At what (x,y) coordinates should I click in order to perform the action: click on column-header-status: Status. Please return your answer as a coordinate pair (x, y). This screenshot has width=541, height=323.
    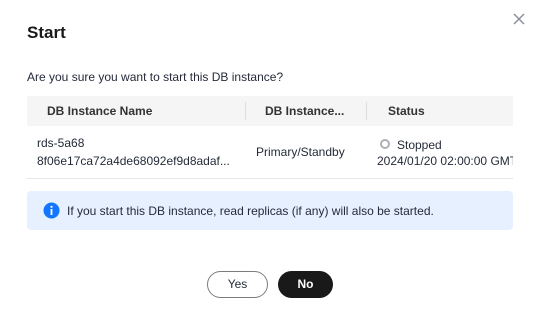
    Looking at the image, I should click on (448, 111).